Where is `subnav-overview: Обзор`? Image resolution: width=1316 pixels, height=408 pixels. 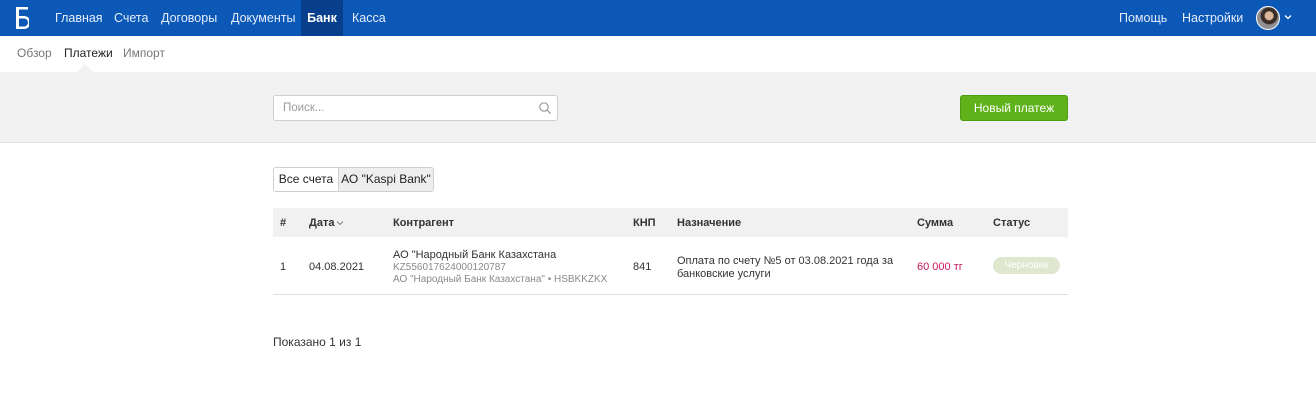
subnav-overview: Обзор is located at coordinates (34, 53).